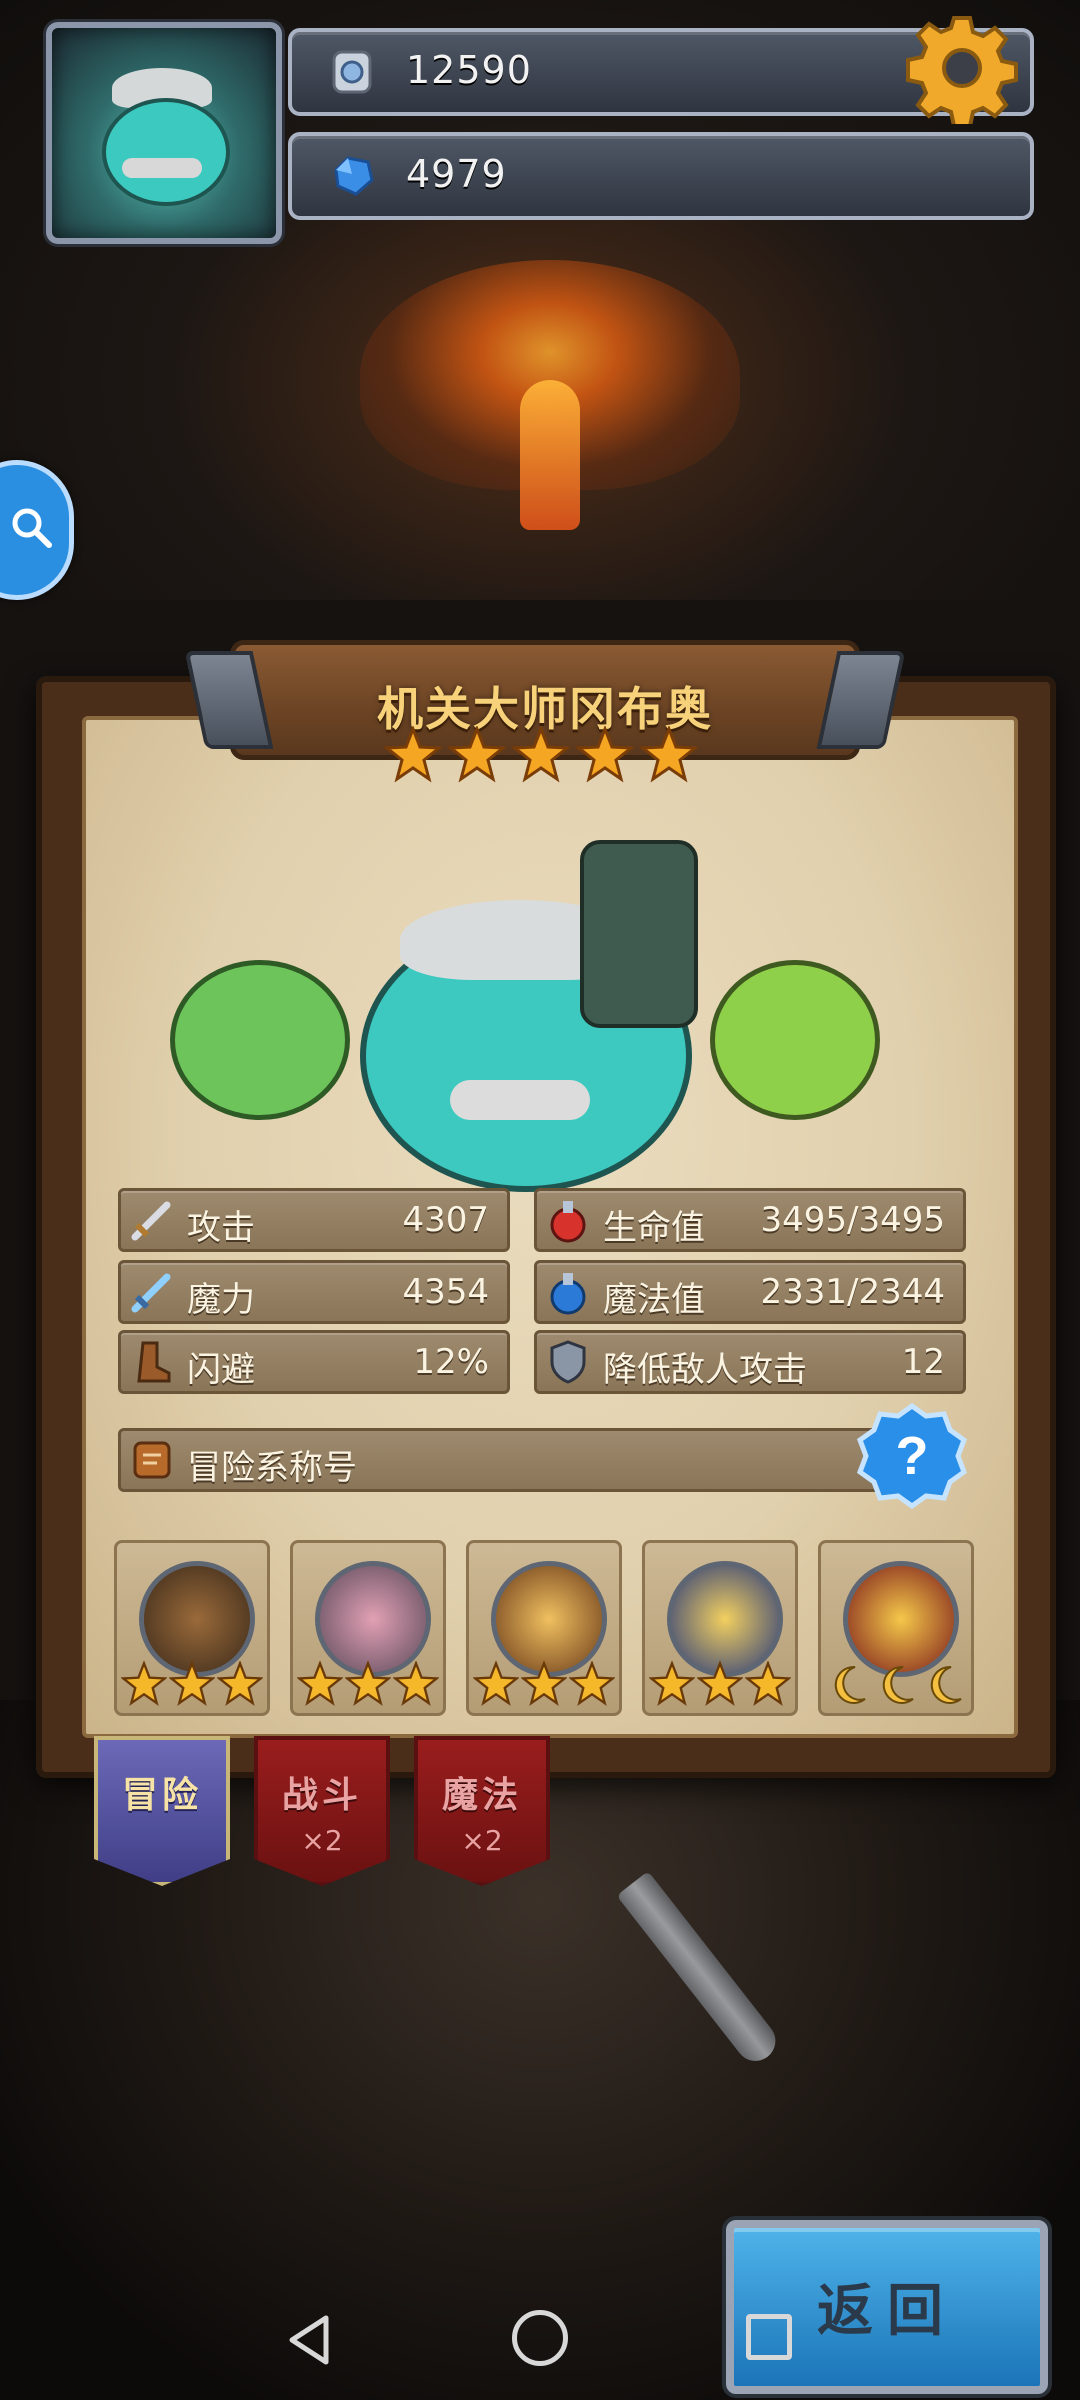  What do you see at coordinates (322, 1811) in the screenshot?
I see `tab-battle: 战斗 ×2` at bounding box center [322, 1811].